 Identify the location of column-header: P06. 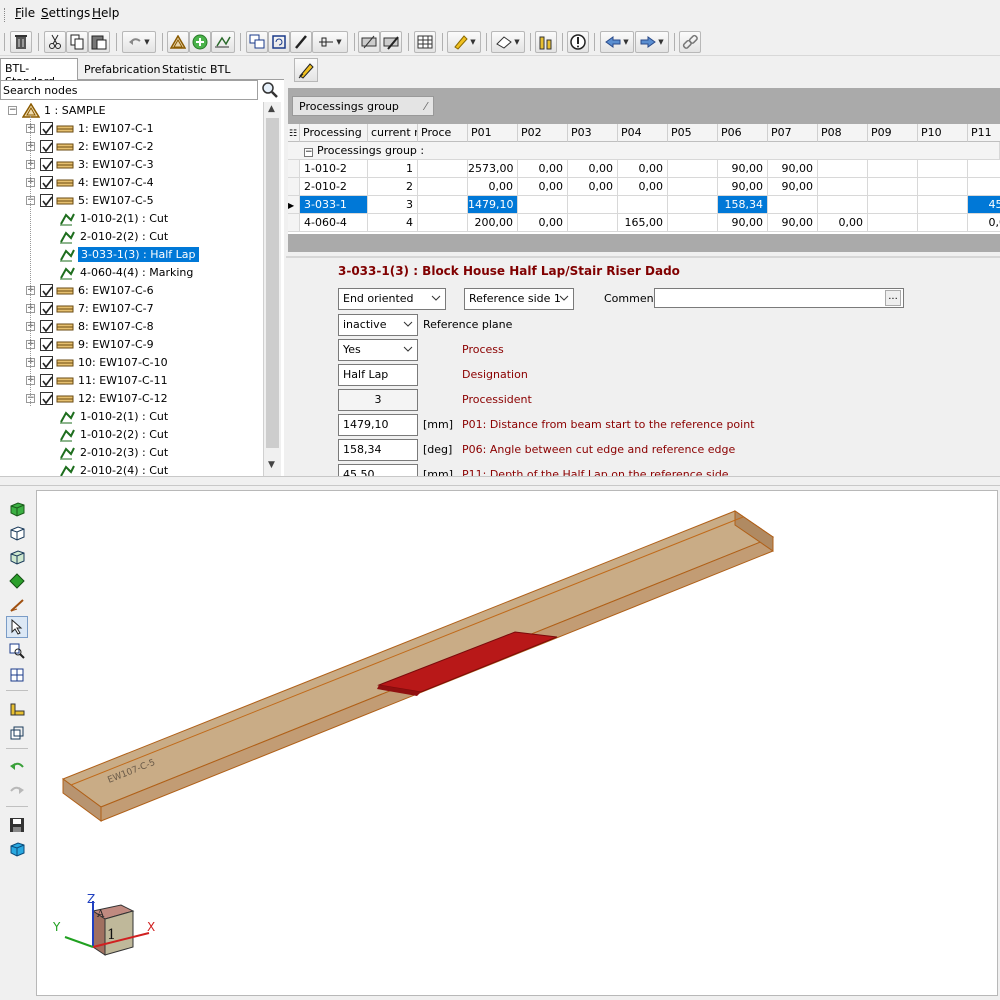
(743, 133).